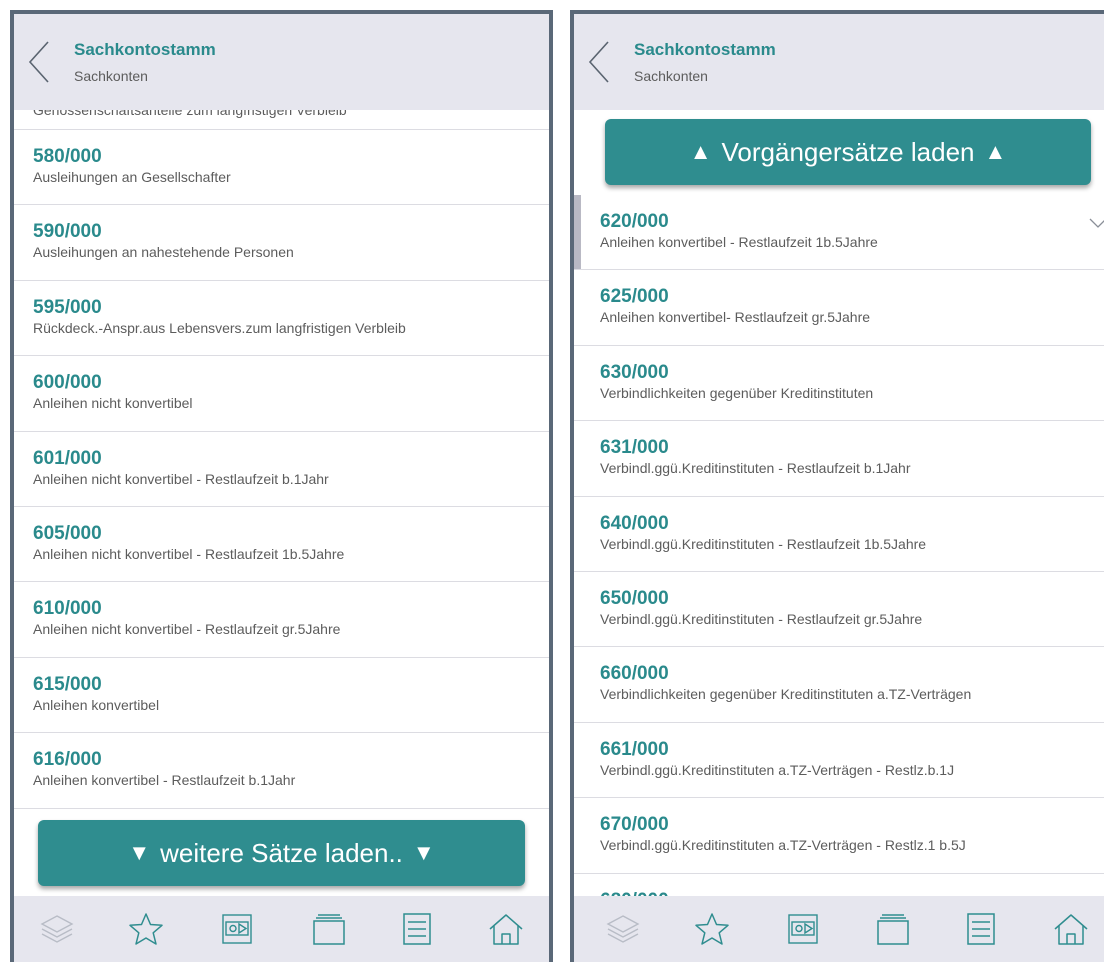 This screenshot has height=962, width=1104. I want to click on item-description: Ausleihungen an nahestehende Personen, so click(163, 252).